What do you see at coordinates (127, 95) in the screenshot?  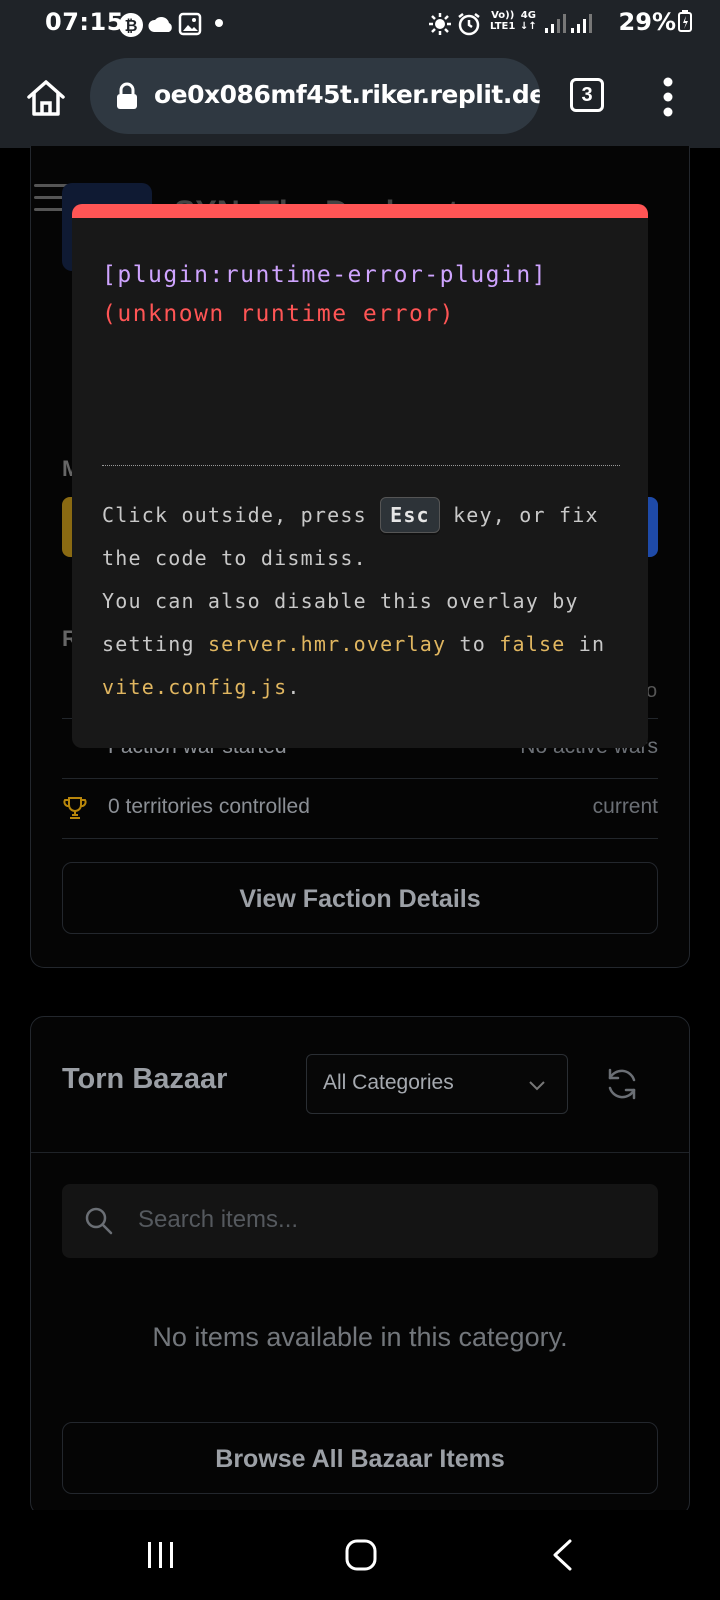 I see `lock-icon` at bounding box center [127, 95].